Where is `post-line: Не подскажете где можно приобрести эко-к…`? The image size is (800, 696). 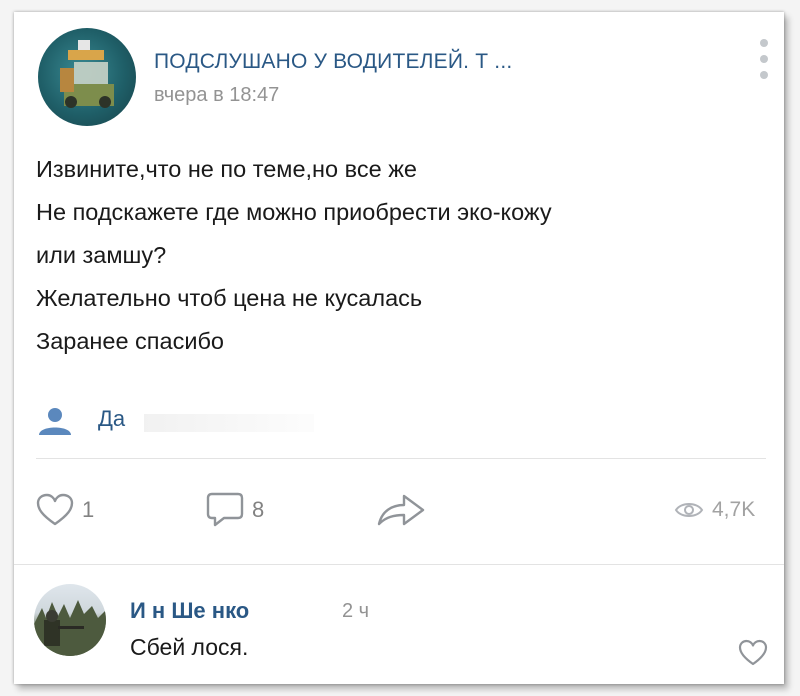 post-line: Не подскажете где можно приобрести эко-к… is located at coordinates (294, 212).